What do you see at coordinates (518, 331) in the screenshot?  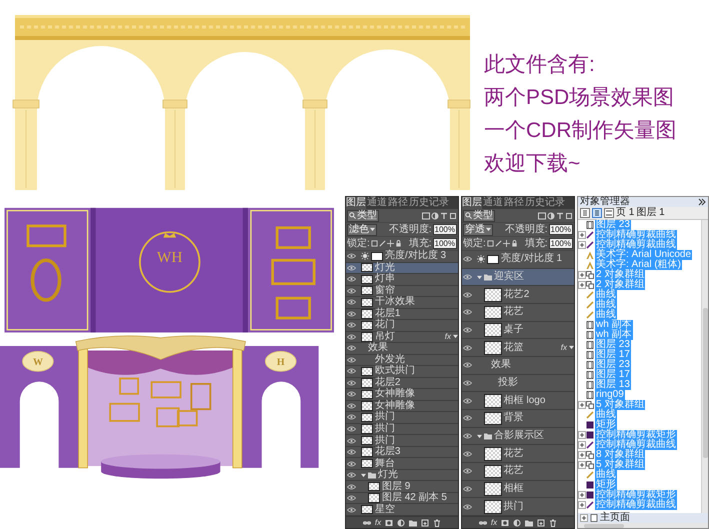 I see `layer-row: 桌子` at bounding box center [518, 331].